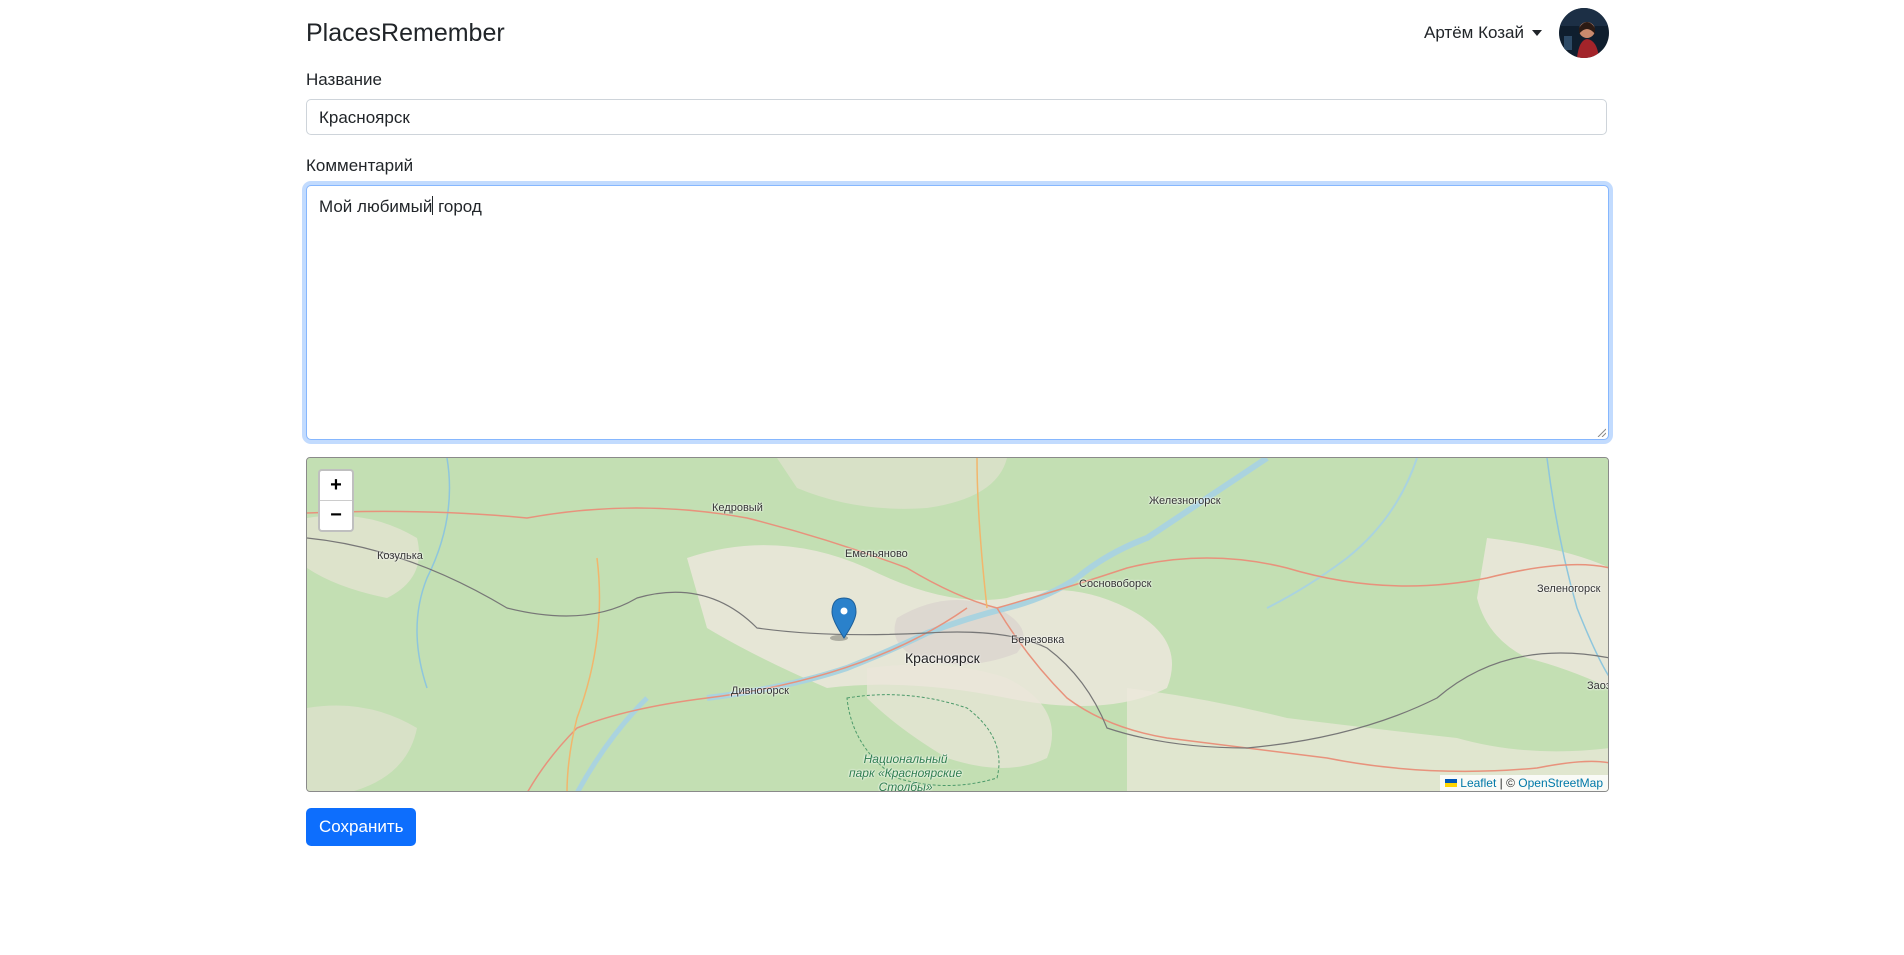 The image size is (1904, 955). What do you see at coordinates (344, 79) in the screenshot?
I see `name-label: Название` at bounding box center [344, 79].